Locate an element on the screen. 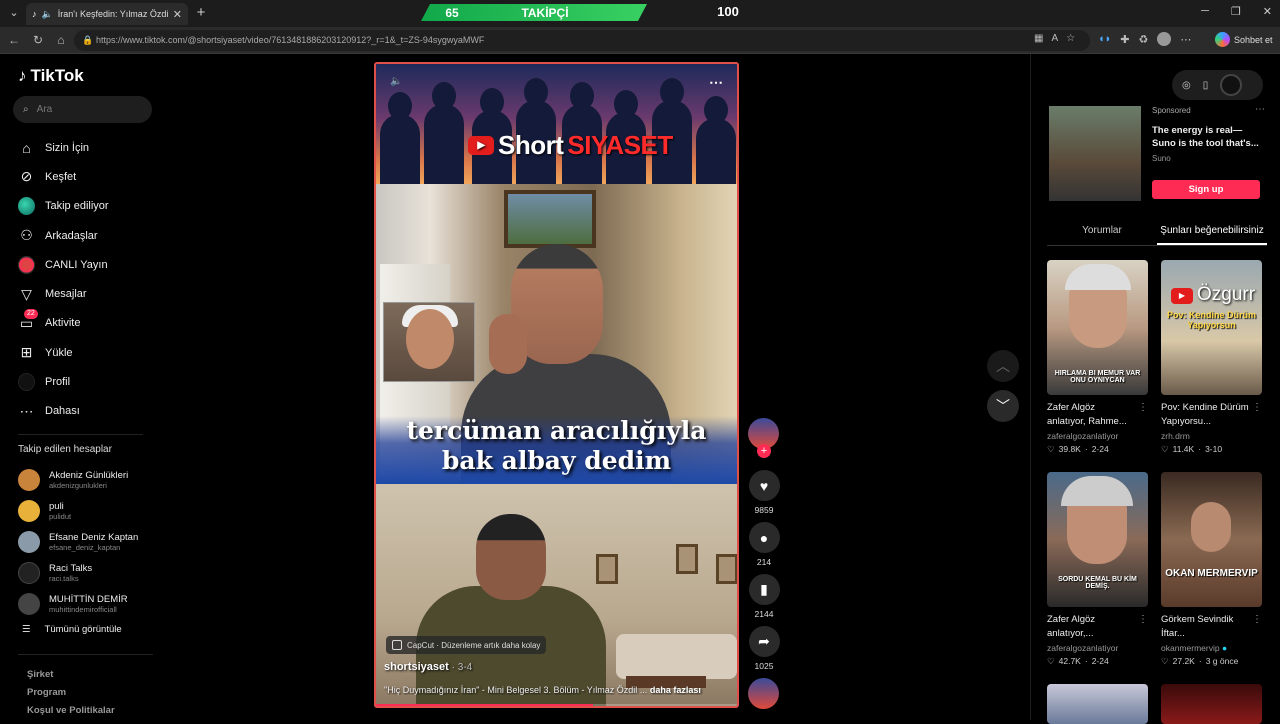  next-video-button: ﹀ is located at coordinates (1003, 406).